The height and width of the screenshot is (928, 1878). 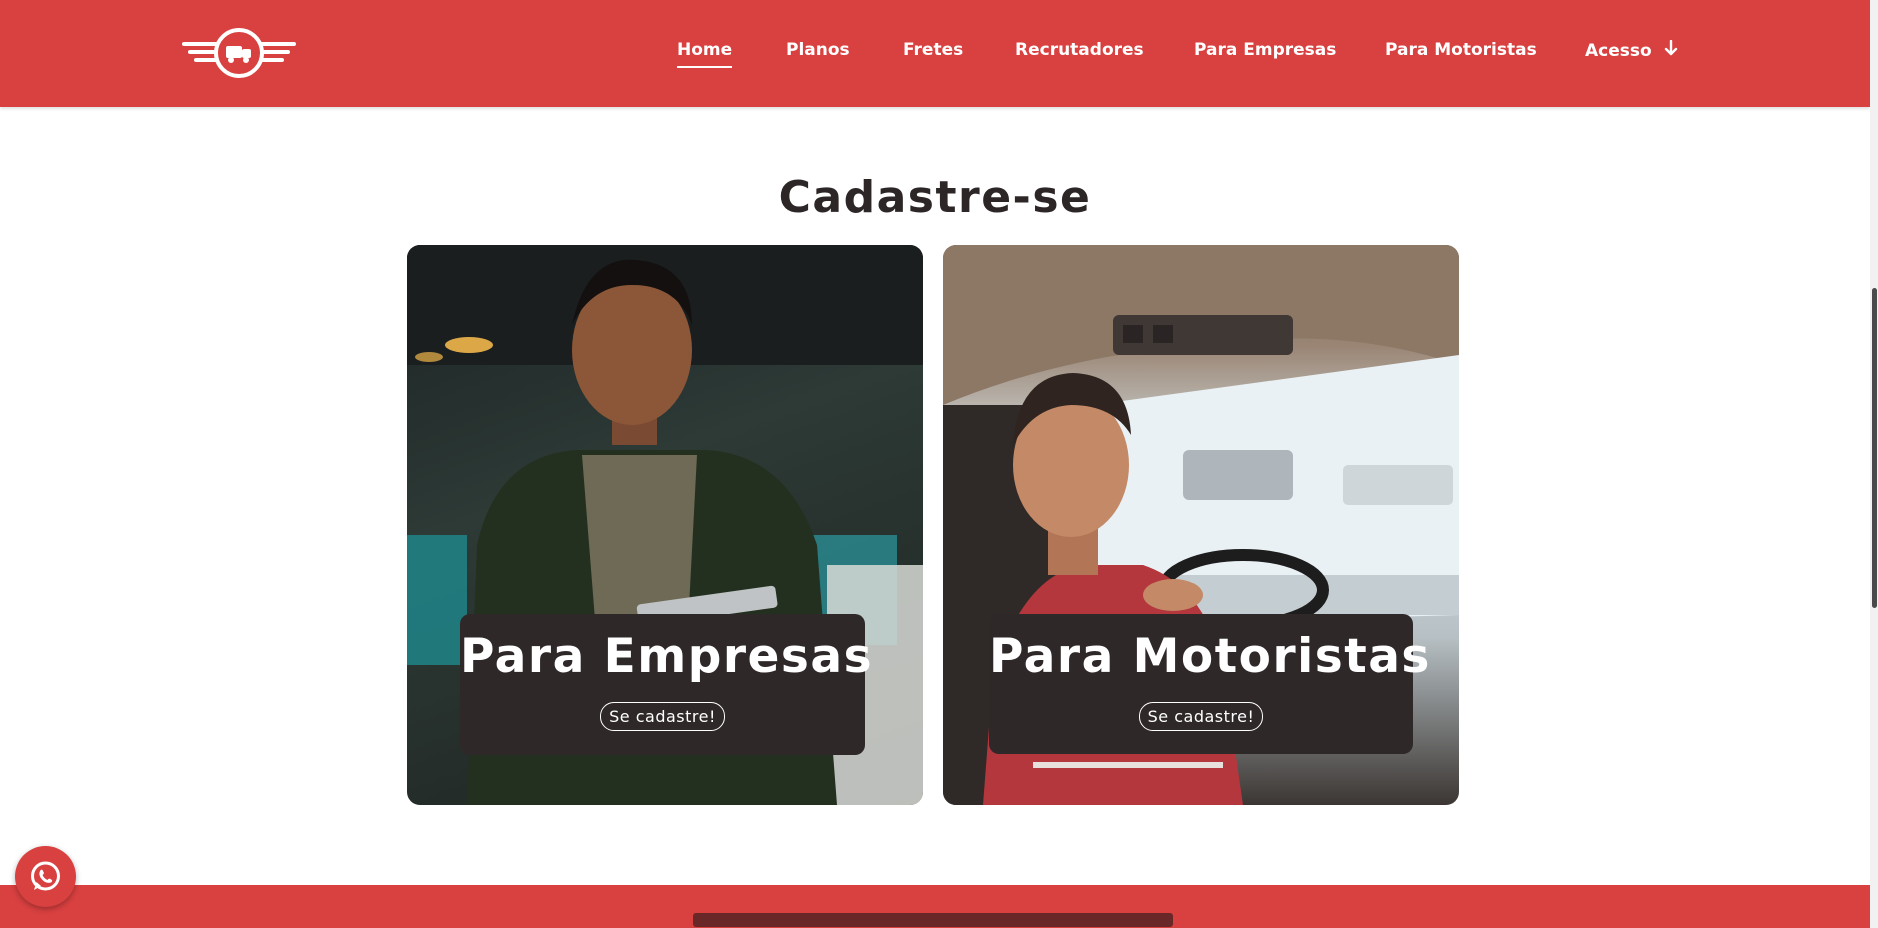 I want to click on nav-para-empresas: Para Empresas, so click(x=1265, y=50).